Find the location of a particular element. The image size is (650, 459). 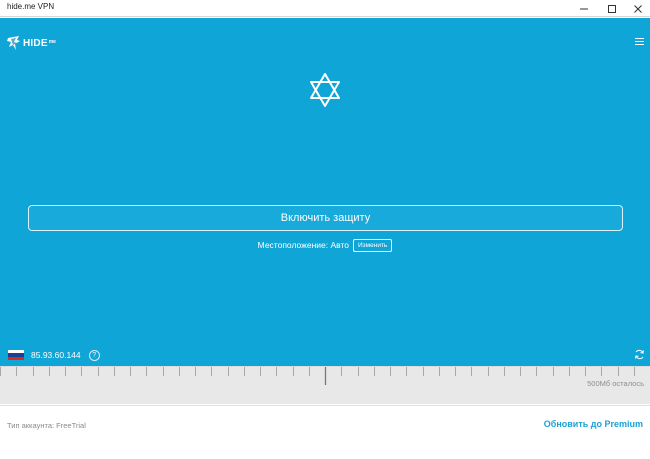

location-row: Местоположение: Авто Изменить is located at coordinates (325, 245).